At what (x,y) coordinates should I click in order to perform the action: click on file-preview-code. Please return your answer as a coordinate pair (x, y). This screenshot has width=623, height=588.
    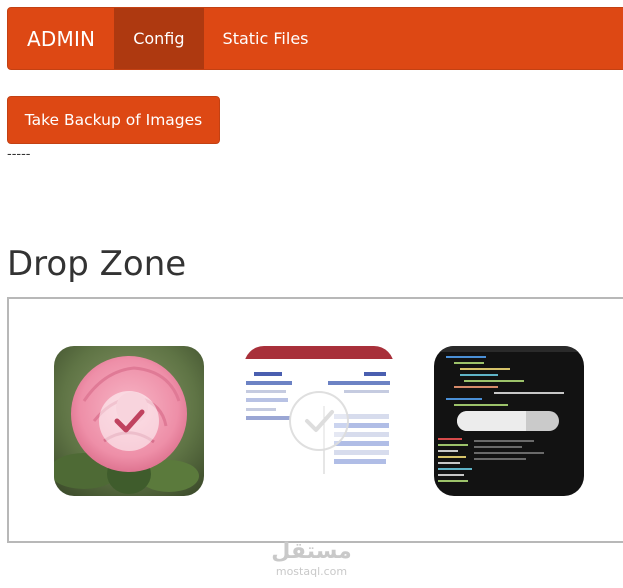
    Looking at the image, I should click on (509, 421).